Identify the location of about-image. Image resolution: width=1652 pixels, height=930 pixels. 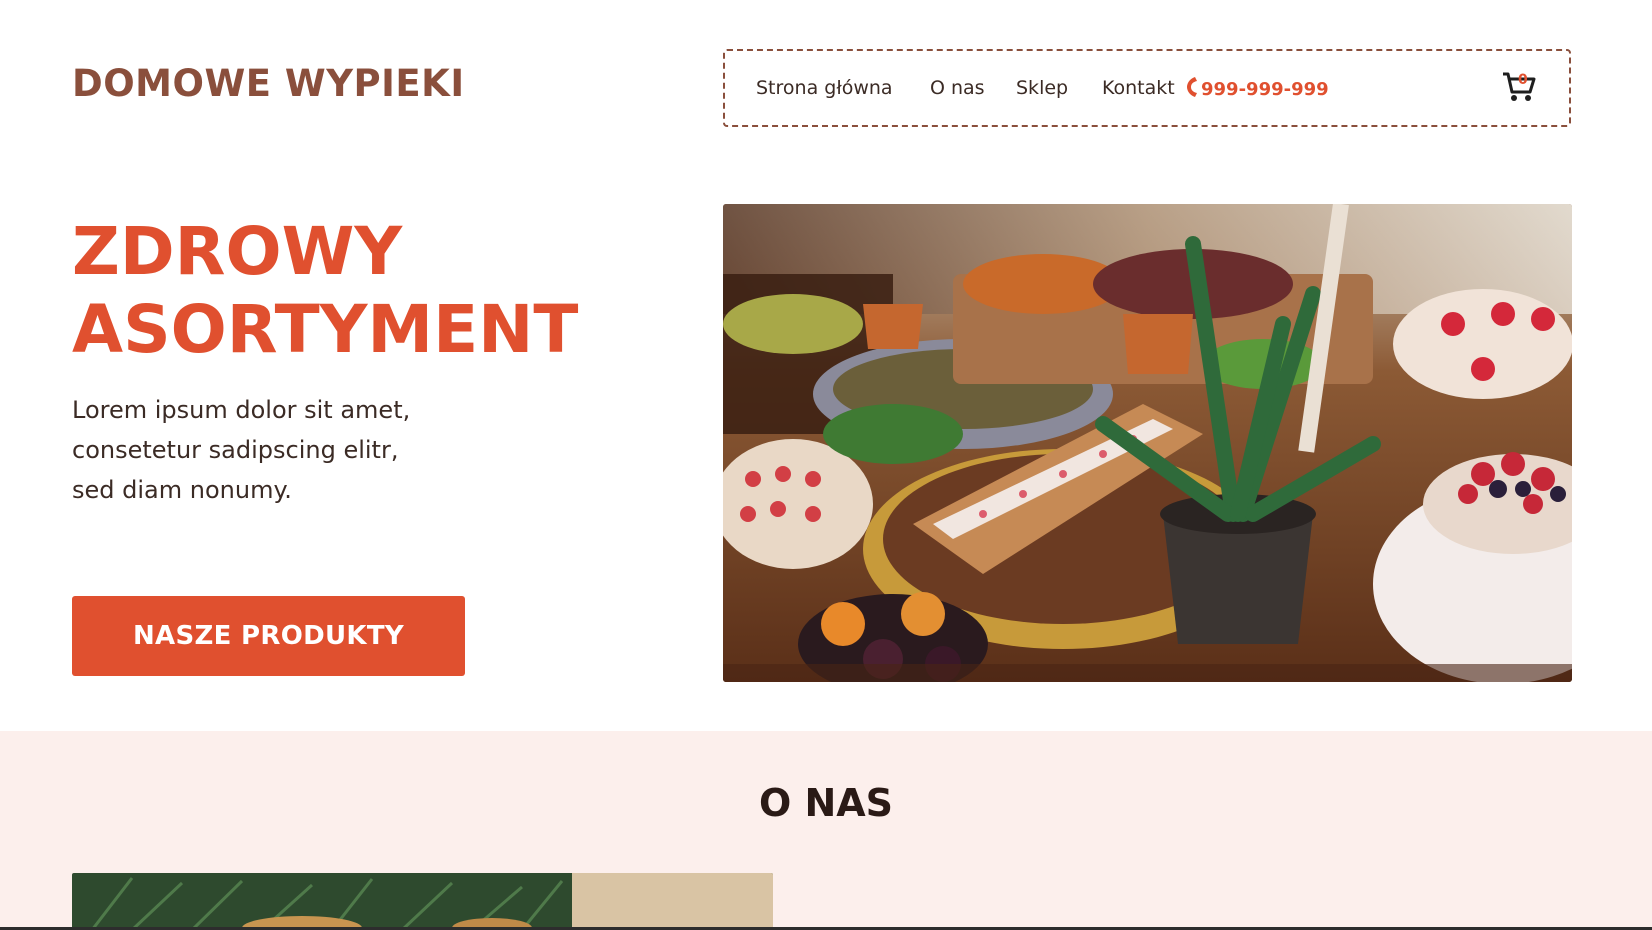
(422, 901).